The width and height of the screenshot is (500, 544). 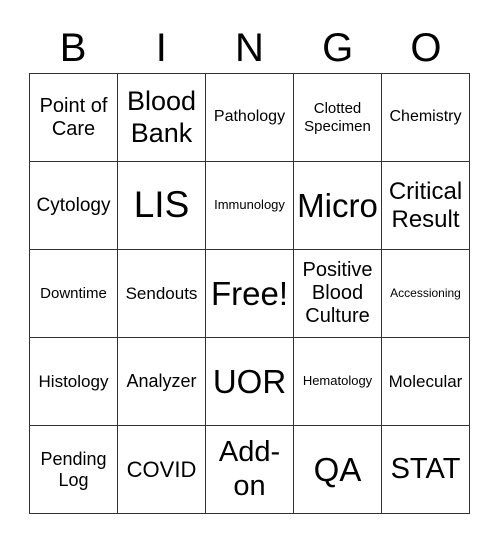 I want to click on cell-text: Free!, so click(x=249, y=293).